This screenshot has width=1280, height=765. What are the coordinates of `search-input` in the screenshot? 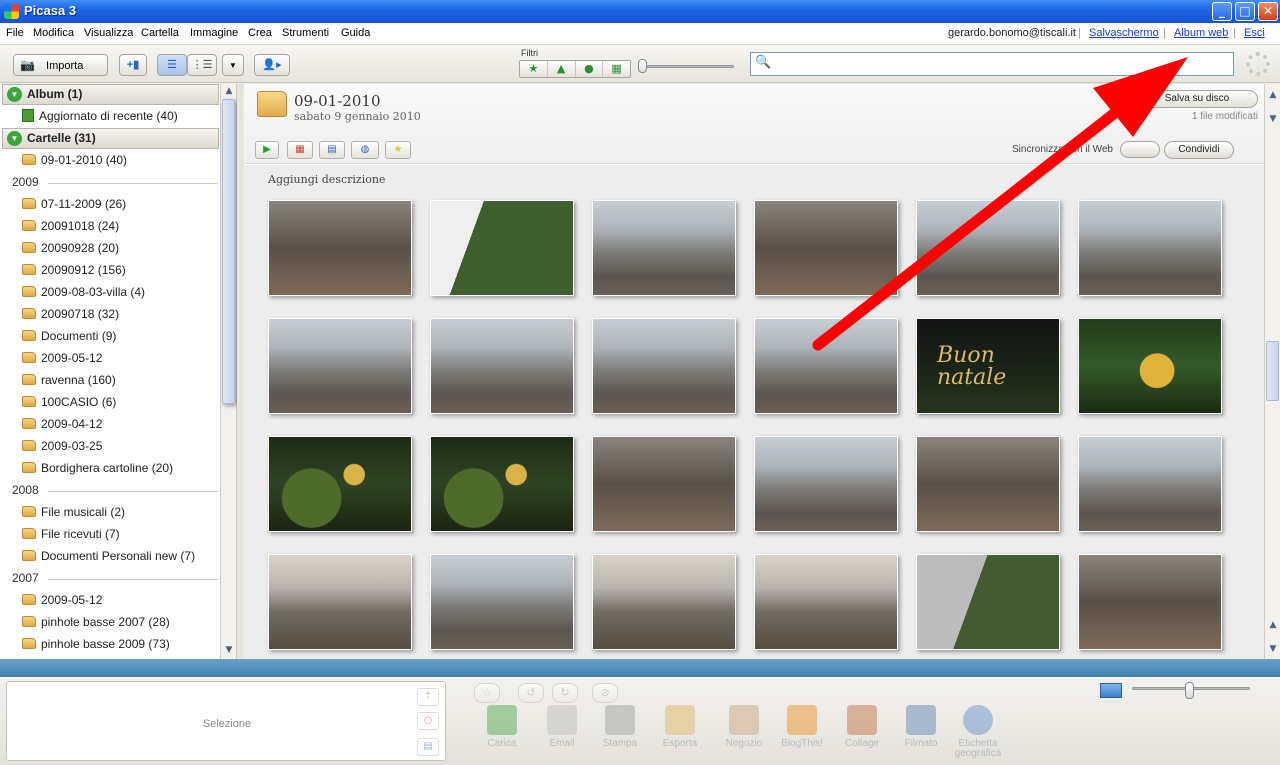 It's located at (1000, 64).